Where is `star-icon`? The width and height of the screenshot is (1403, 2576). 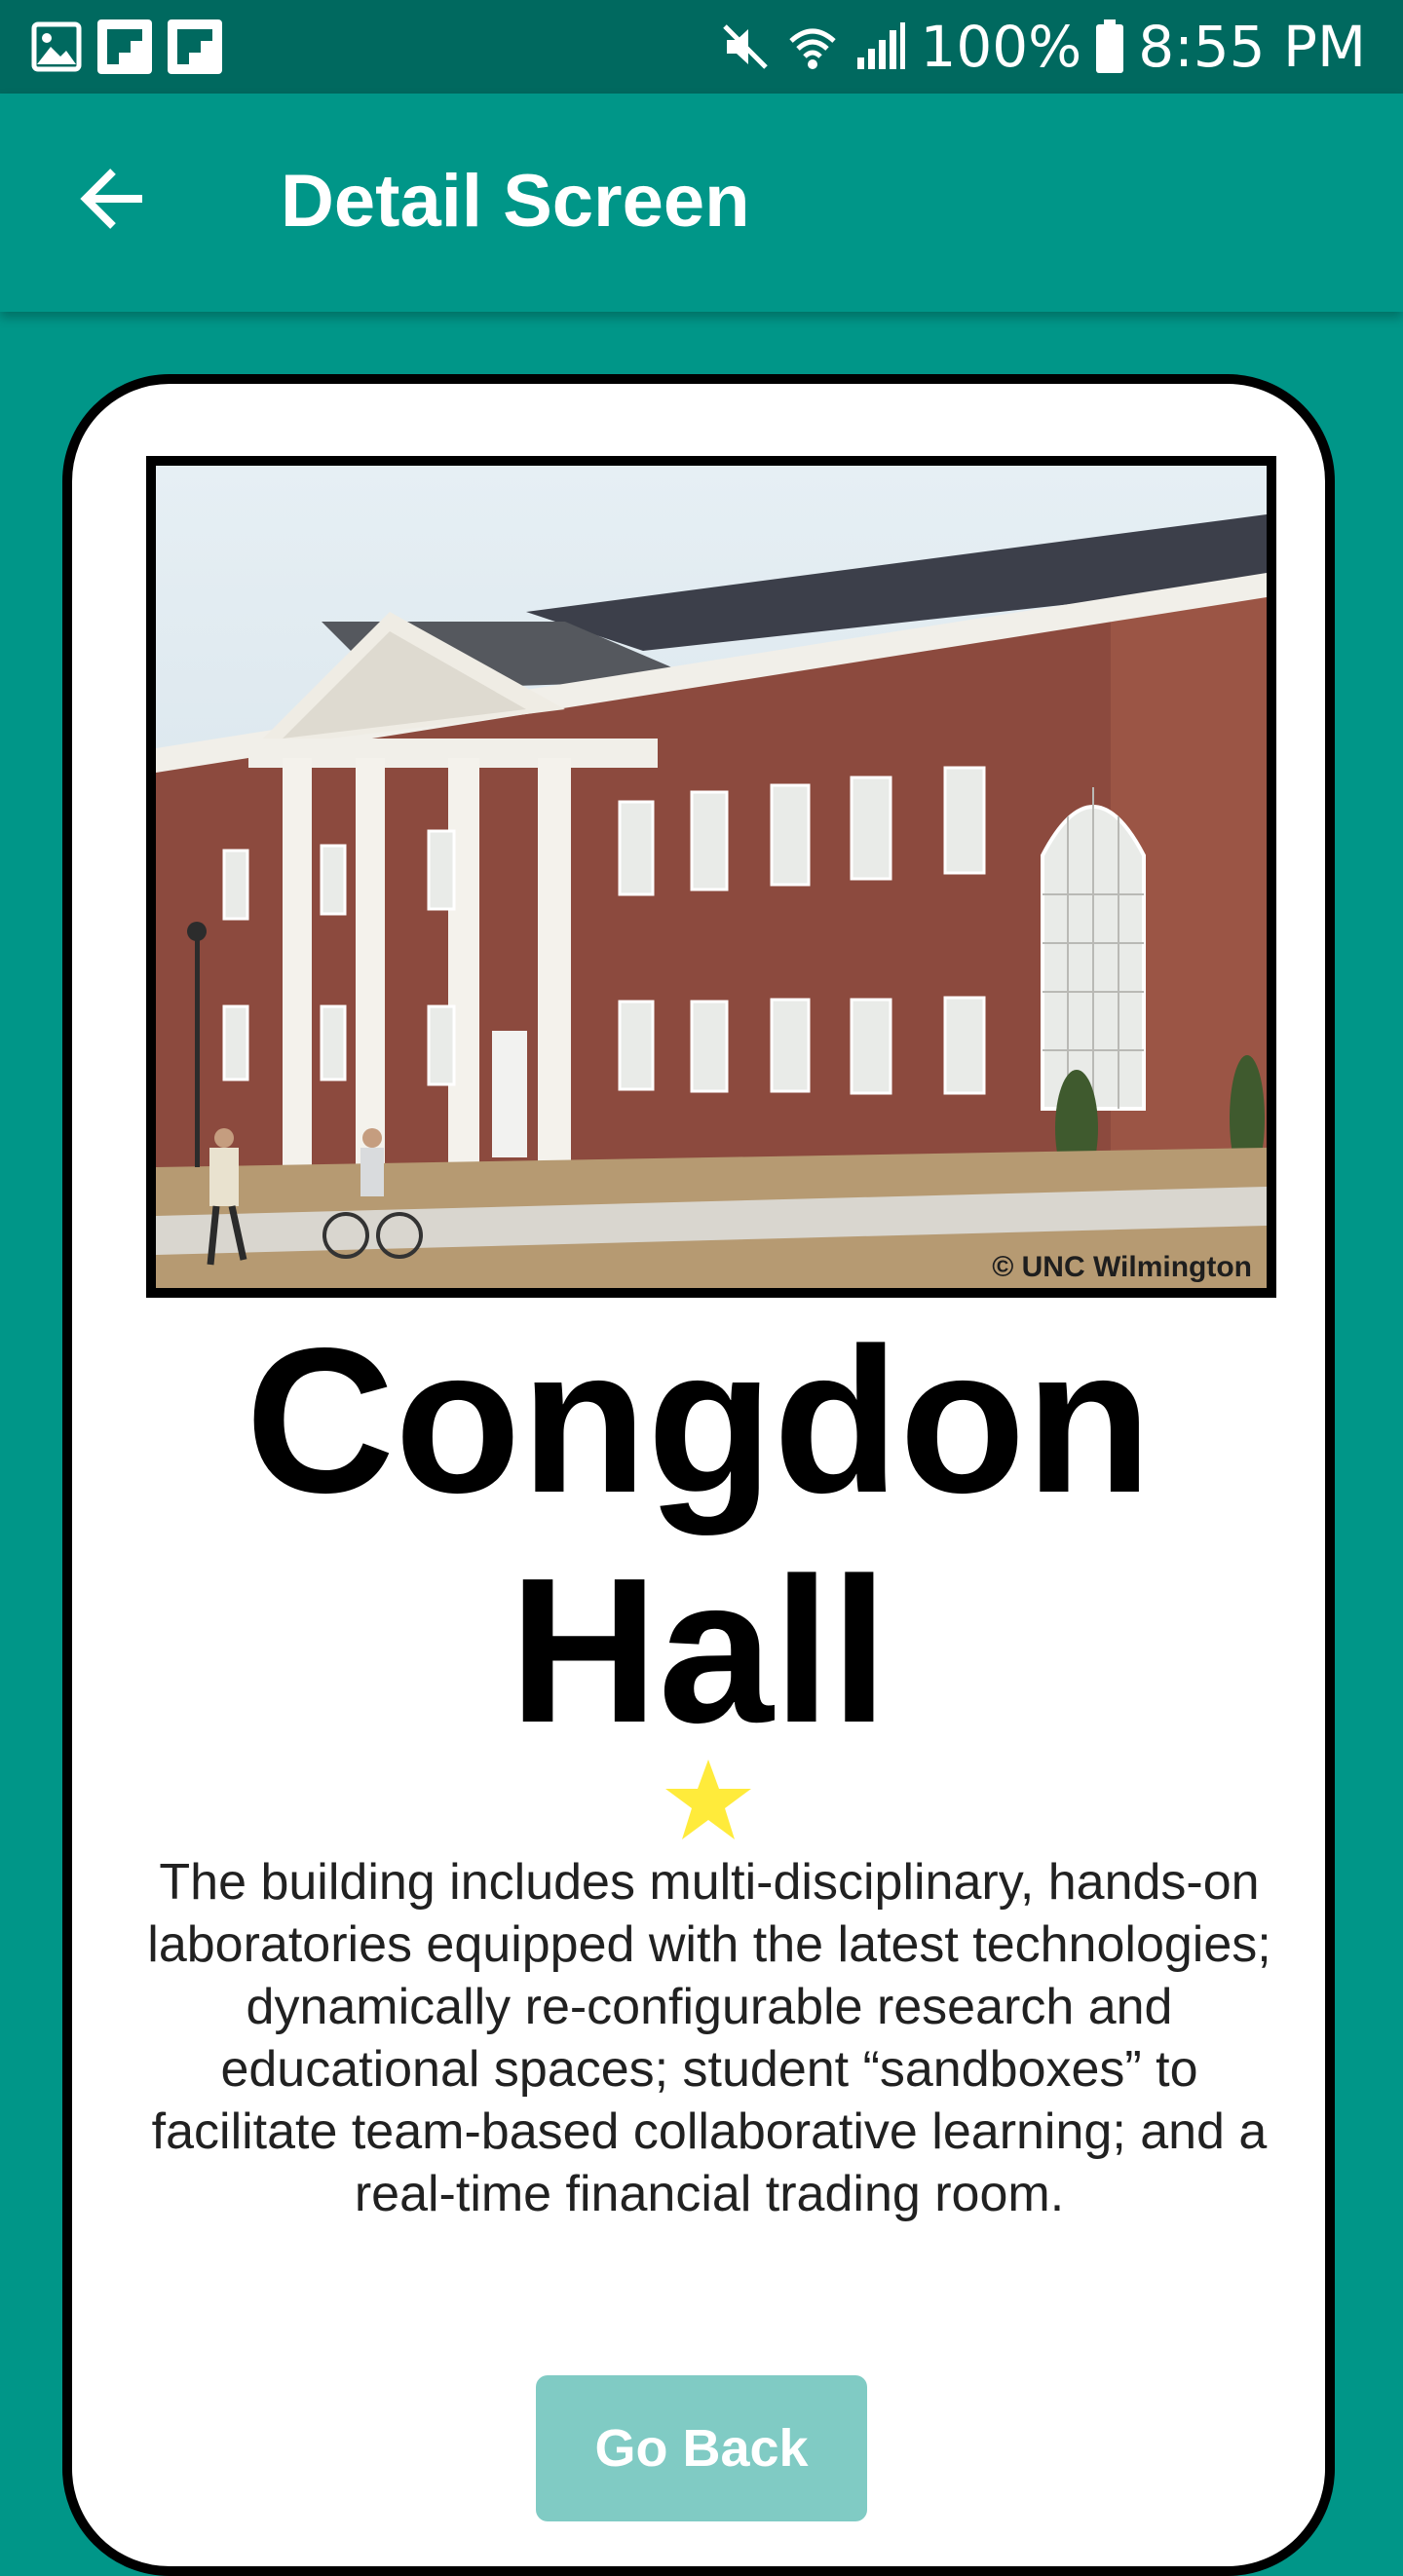
star-icon is located at coordinates (708, 1799).